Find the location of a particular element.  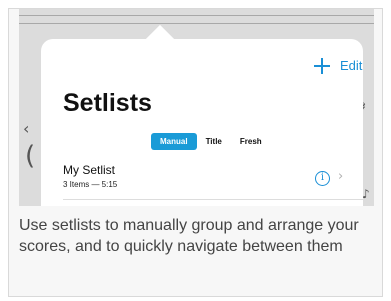

bracket-mark: ‹ is located at coordinates (26, 128).